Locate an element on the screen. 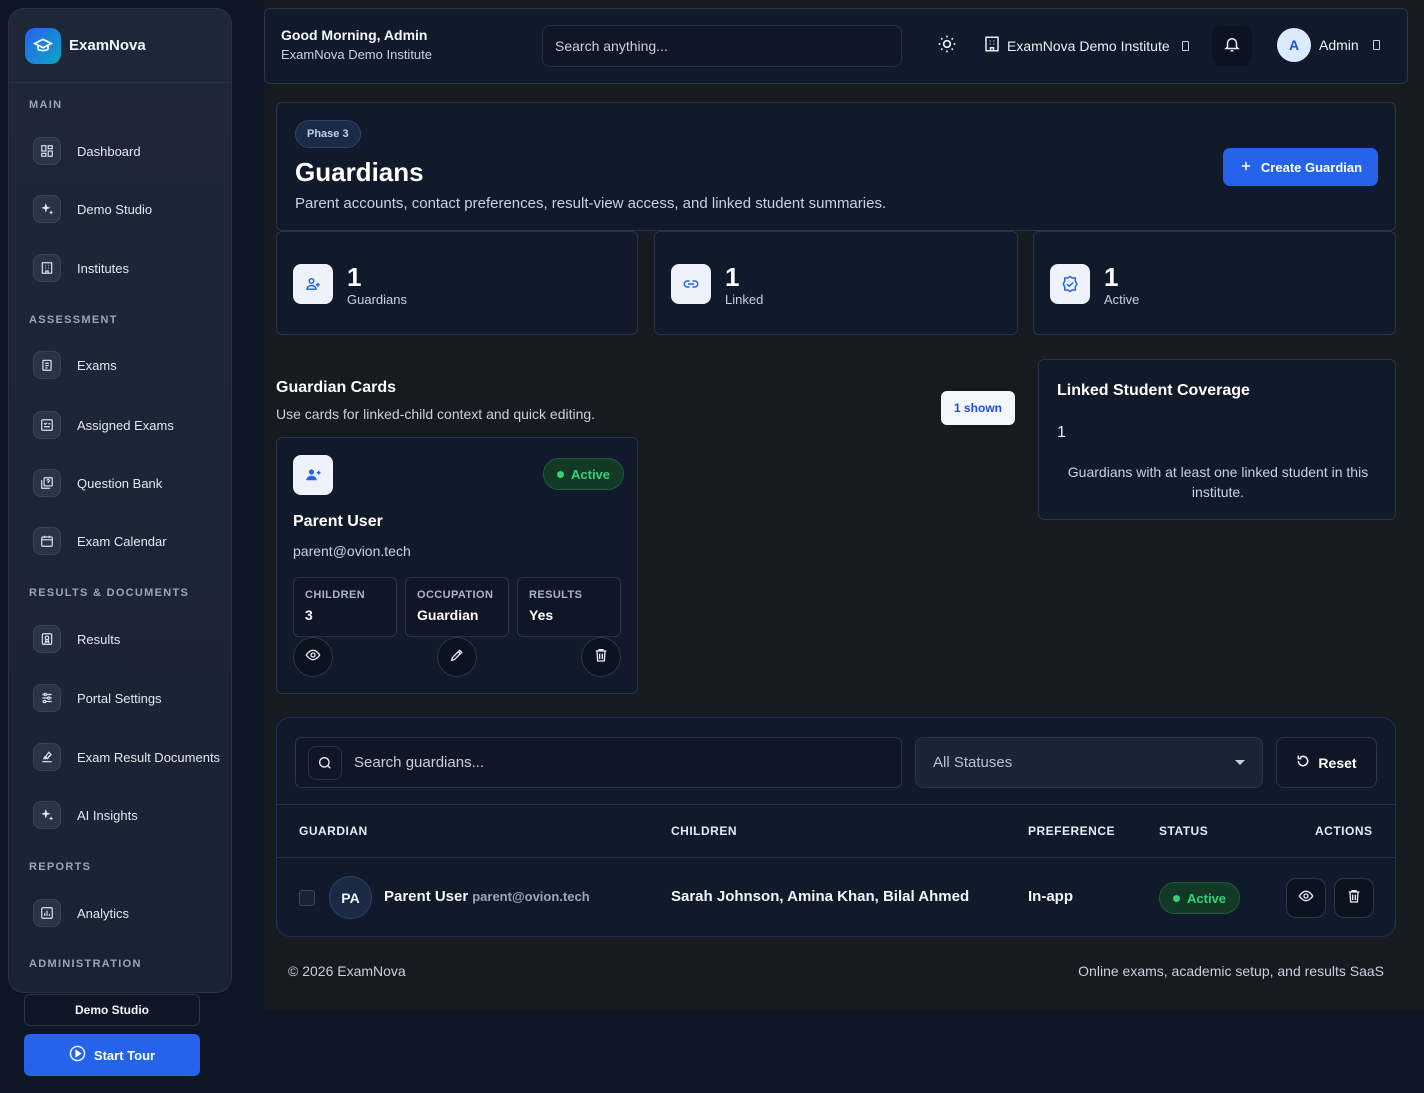 This screenshot has width=1424, height=1093. demo-studio-button: Demo Studio is located at coordinates (112, 1010).